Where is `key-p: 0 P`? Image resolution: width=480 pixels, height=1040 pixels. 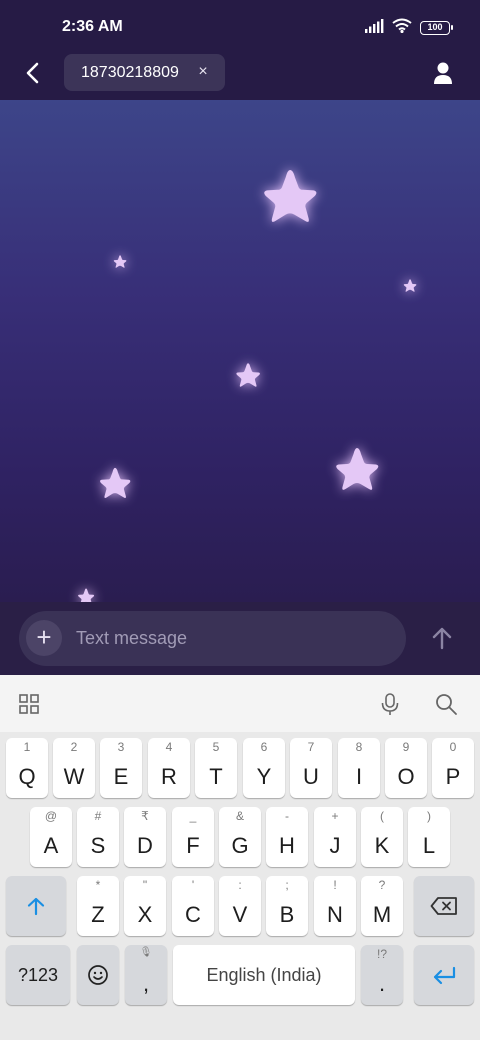 key-p: 0 P is located at coordinates (453, 768).